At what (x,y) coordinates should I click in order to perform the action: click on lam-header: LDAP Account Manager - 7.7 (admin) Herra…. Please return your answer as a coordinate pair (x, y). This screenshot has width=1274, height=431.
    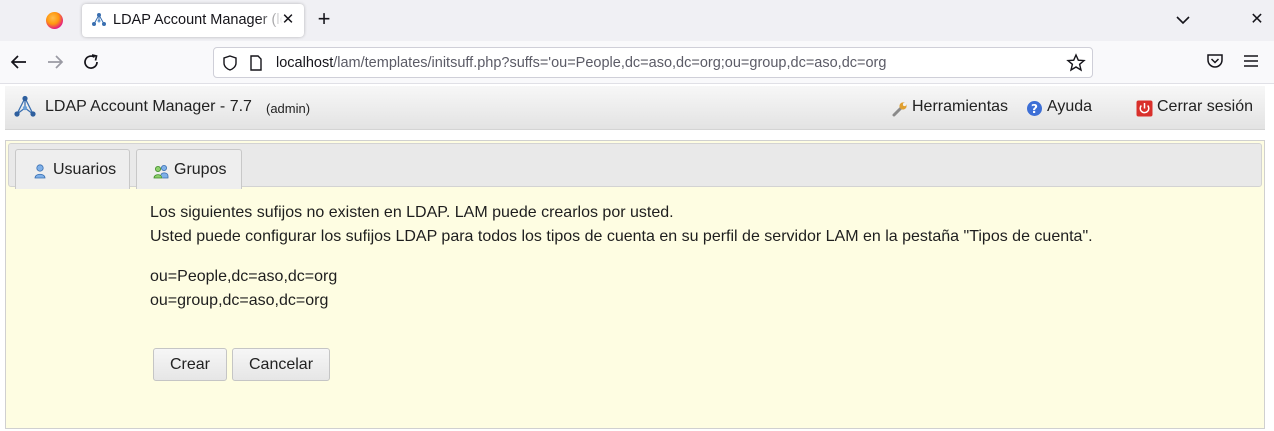
    Looking at the image, I should click on (635, 108).